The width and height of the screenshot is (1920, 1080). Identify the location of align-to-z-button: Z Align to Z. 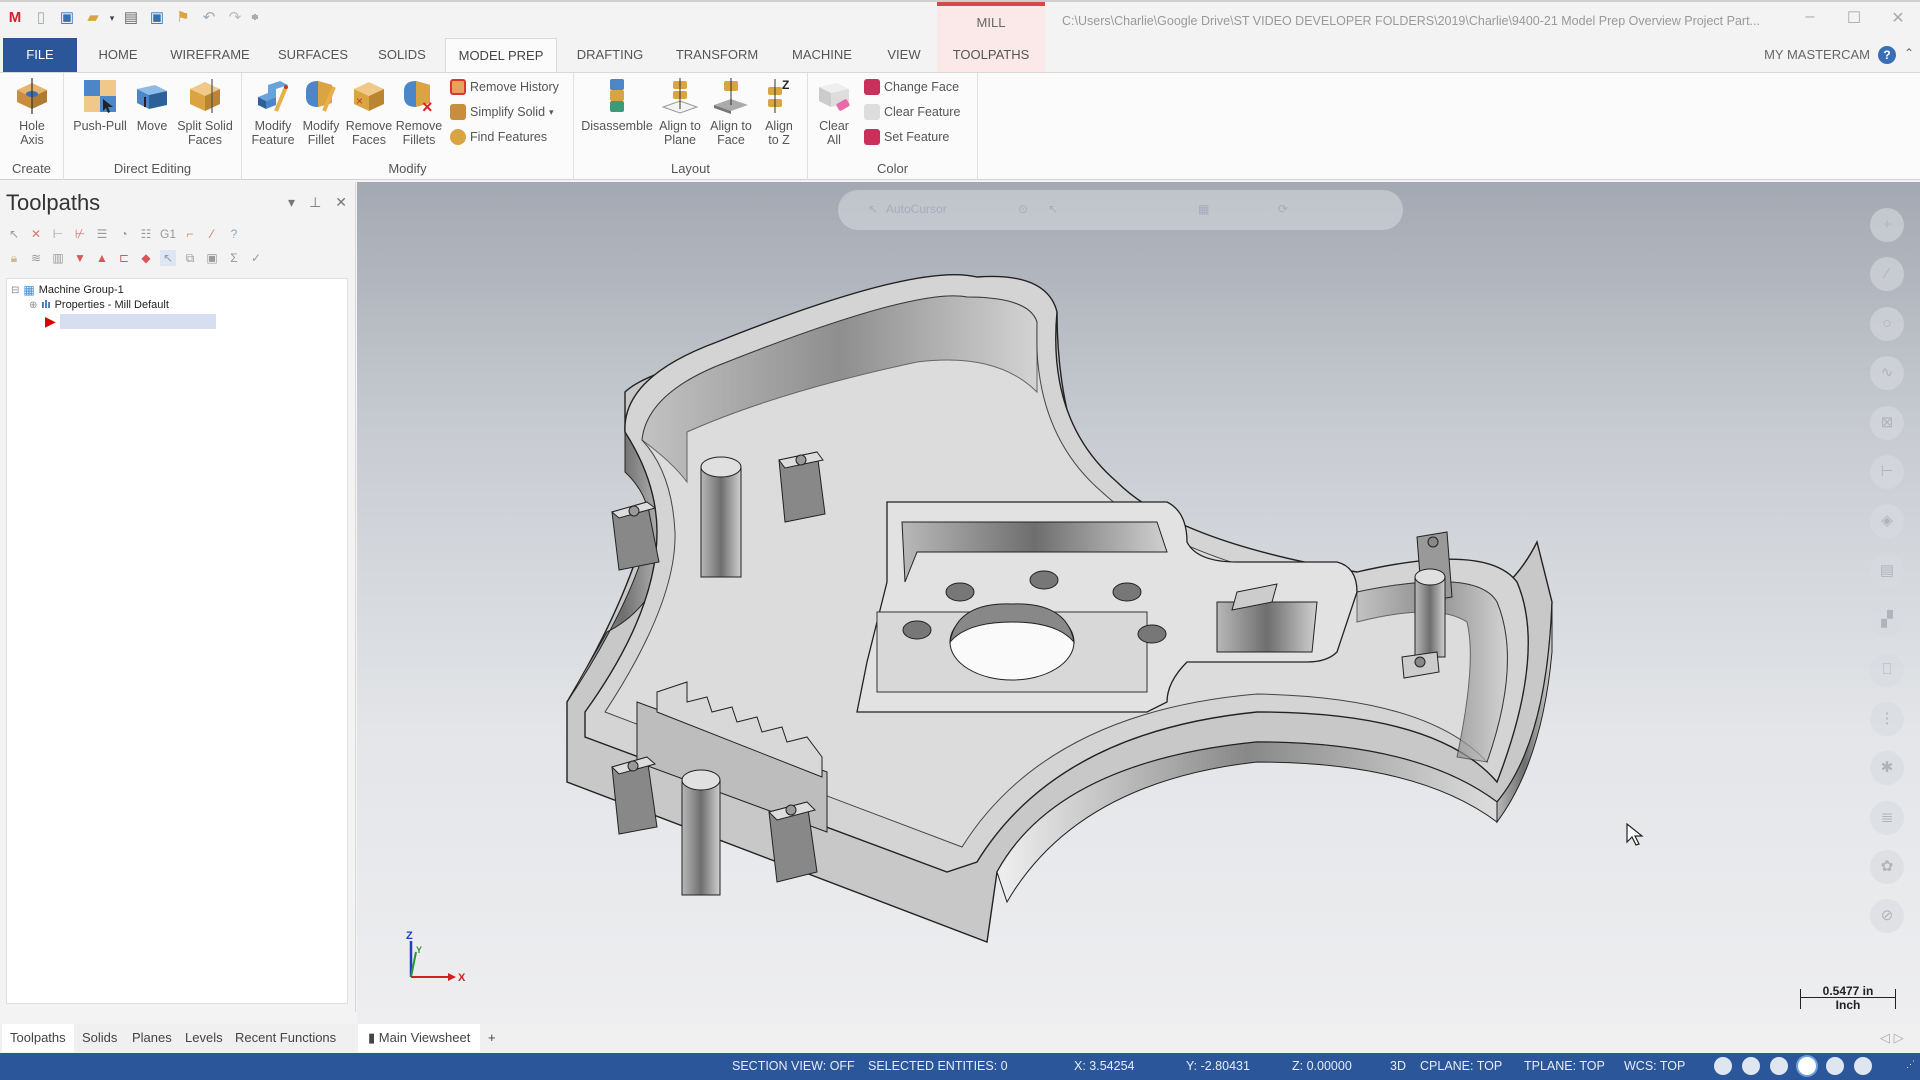
(779, 112).